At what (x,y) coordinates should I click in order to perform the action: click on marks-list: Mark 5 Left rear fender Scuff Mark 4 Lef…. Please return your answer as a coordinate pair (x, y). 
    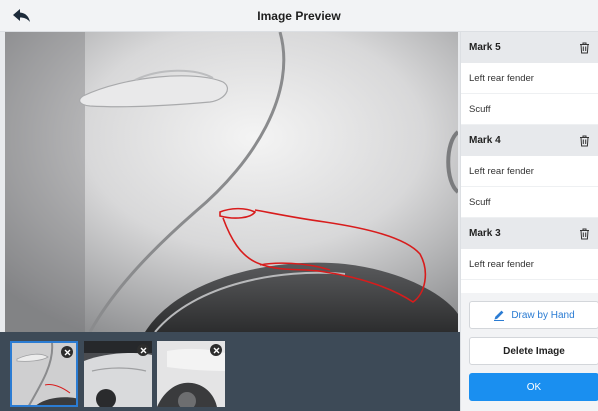
    Looking at the image, I should click on (529, 162).